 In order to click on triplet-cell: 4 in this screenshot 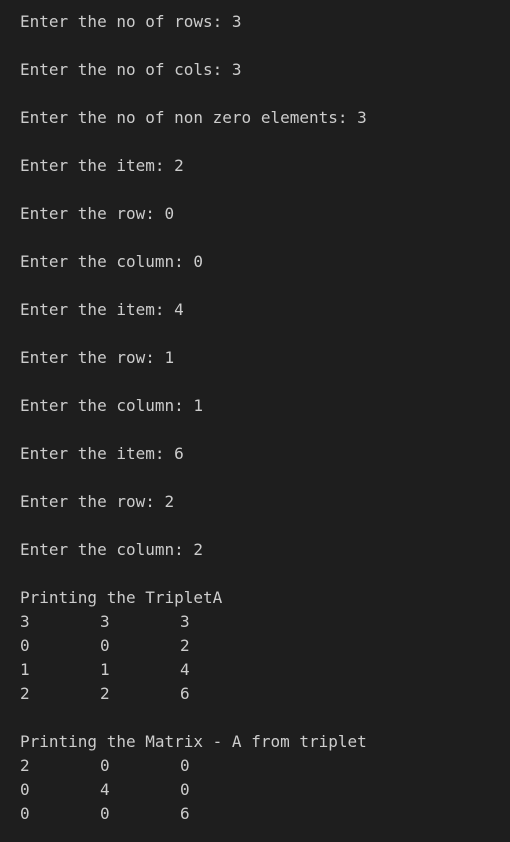, I will do `click(185, 669)`.